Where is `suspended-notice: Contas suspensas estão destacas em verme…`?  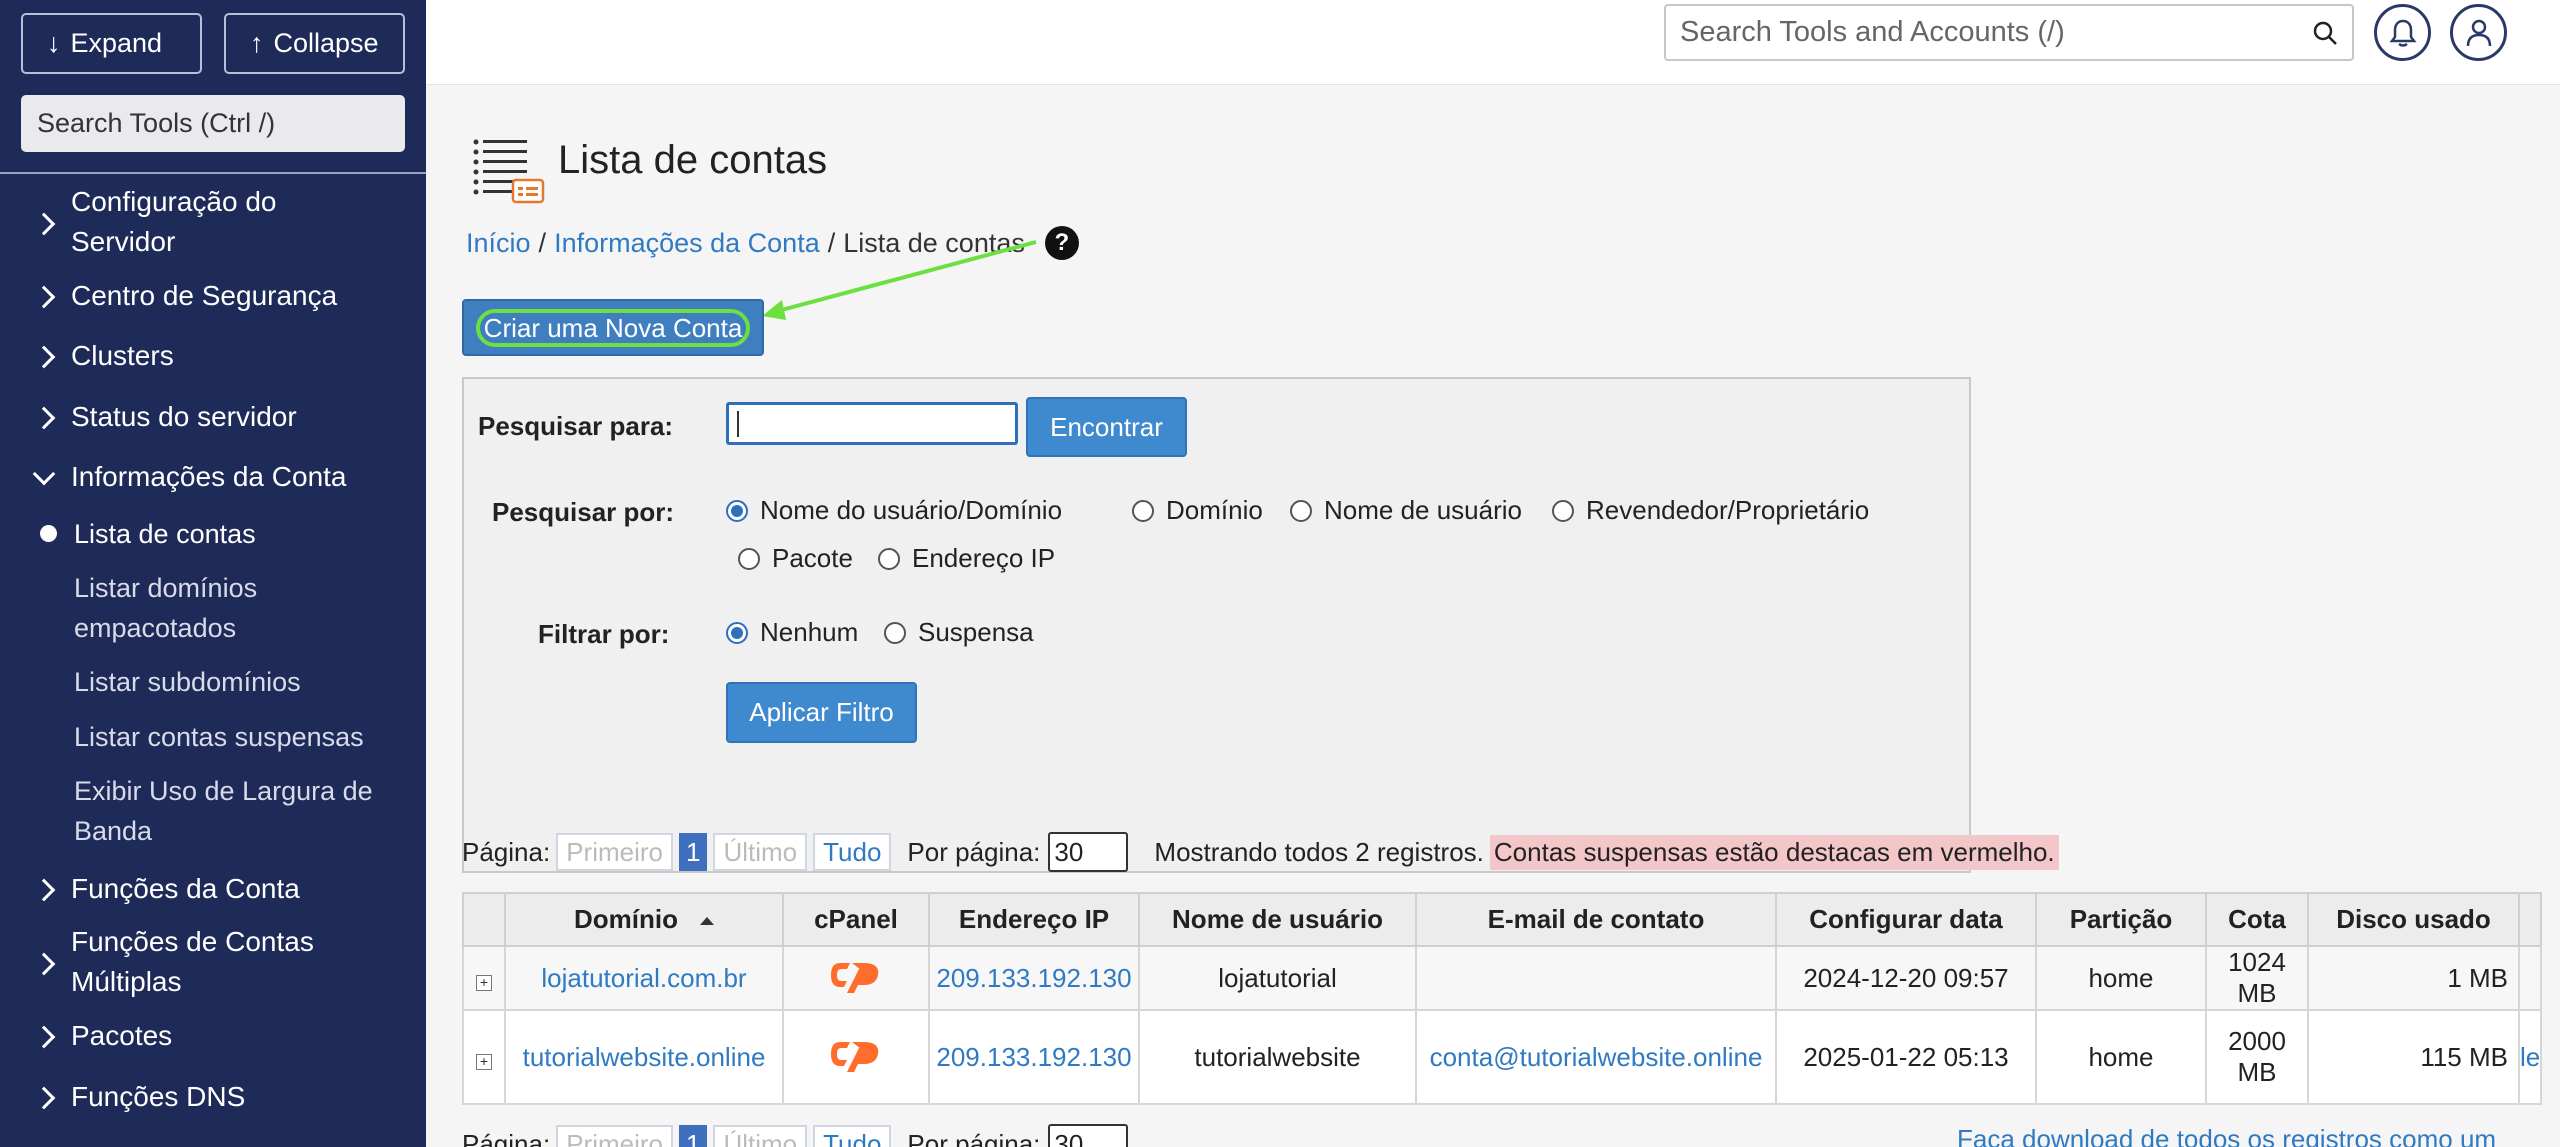 suspended-notice: Contas suspensas estão destacas em verme… is located at coordinates (1774, 852).